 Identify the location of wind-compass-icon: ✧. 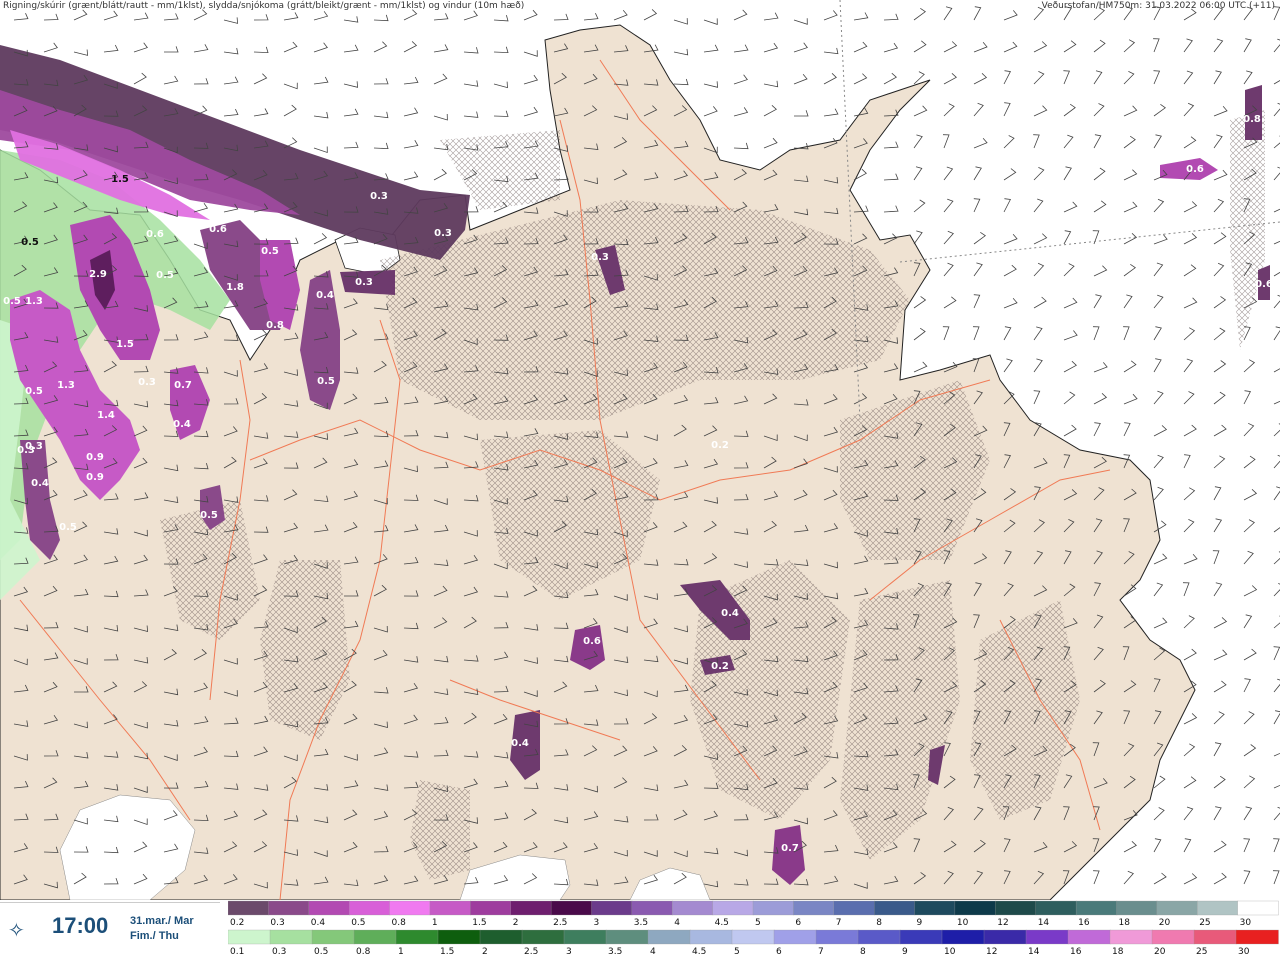
(16, 930).